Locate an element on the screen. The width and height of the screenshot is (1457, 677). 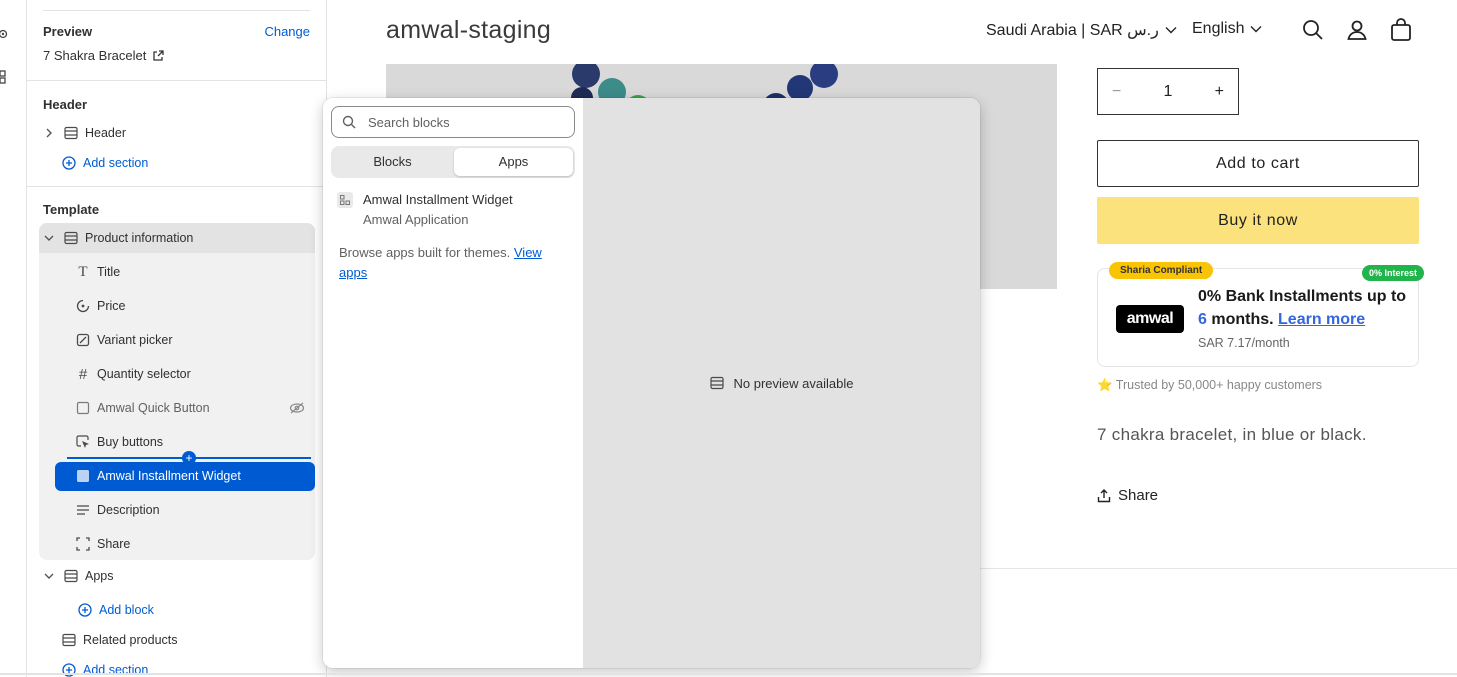
block-amwal-quick-button: Amwal Quick Button is located at coordinates (142, 408).